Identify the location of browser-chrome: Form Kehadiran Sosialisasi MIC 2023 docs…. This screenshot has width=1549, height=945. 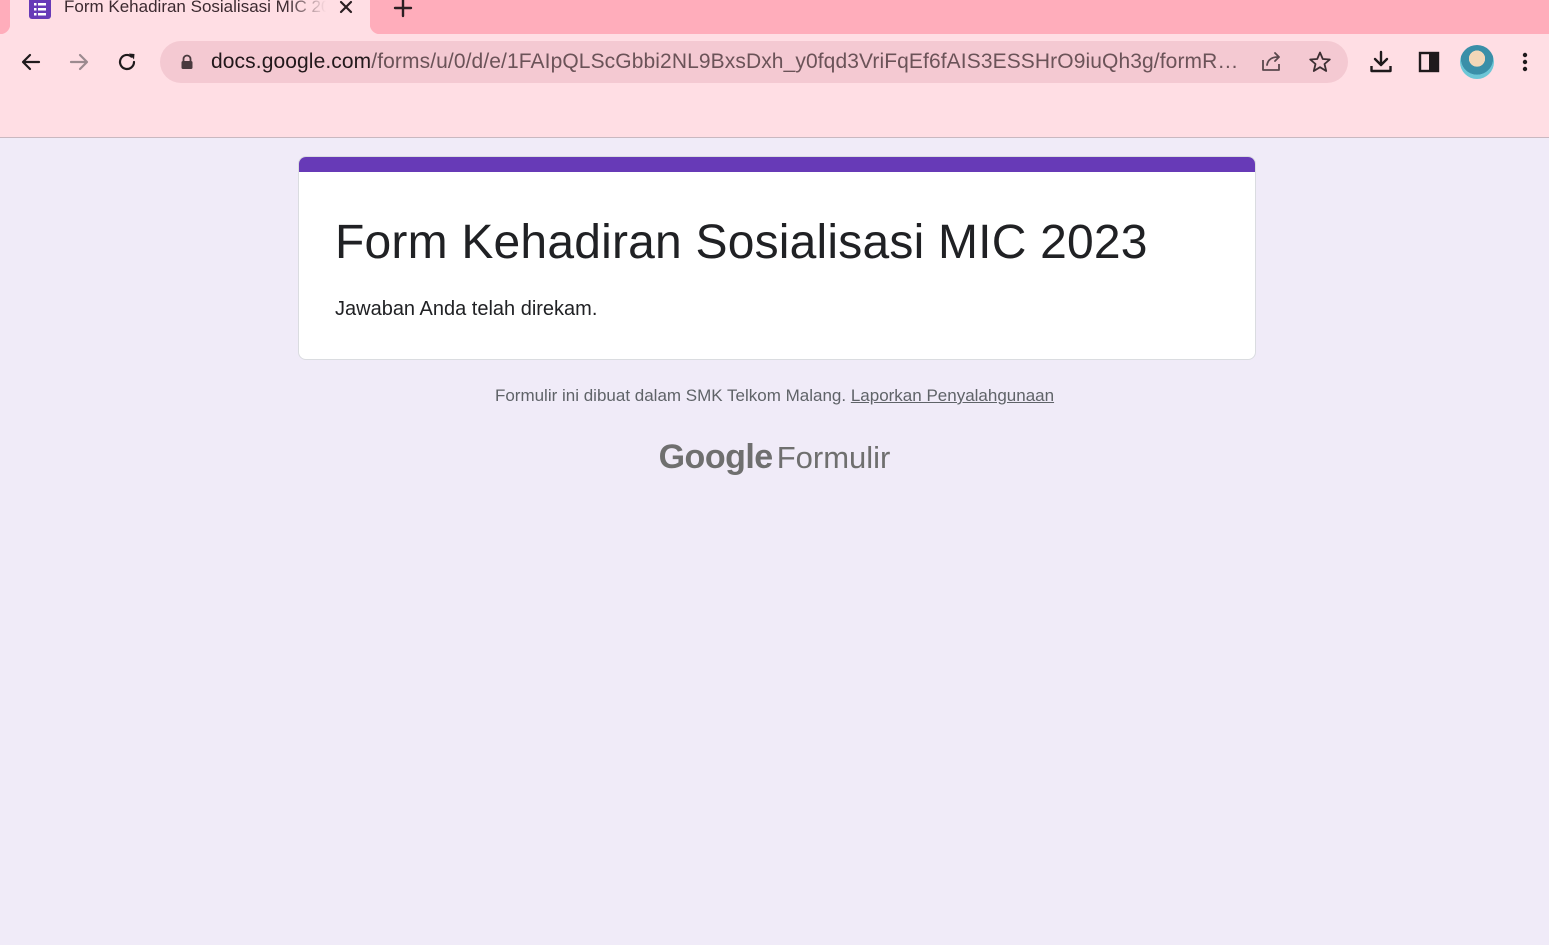
(774, 69).